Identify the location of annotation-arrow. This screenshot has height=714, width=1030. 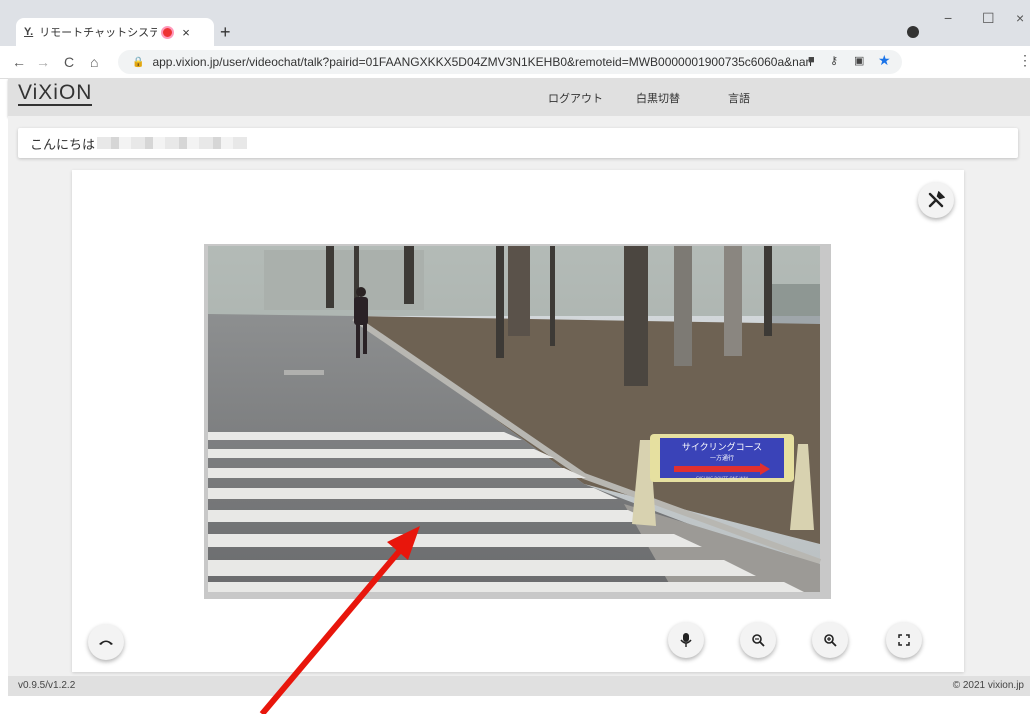
(339, 620).